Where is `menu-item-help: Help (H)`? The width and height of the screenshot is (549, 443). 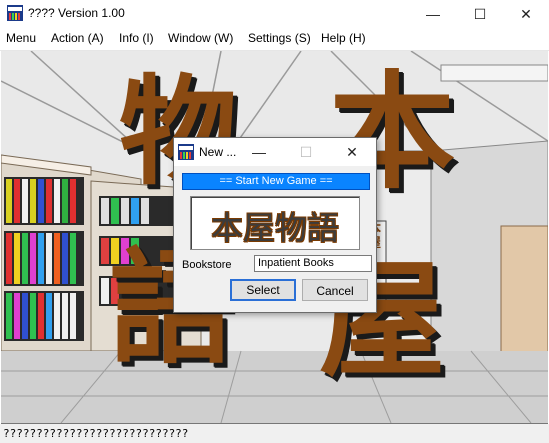 menu-item-help: Help (H) is located at coordinates (343, 38).